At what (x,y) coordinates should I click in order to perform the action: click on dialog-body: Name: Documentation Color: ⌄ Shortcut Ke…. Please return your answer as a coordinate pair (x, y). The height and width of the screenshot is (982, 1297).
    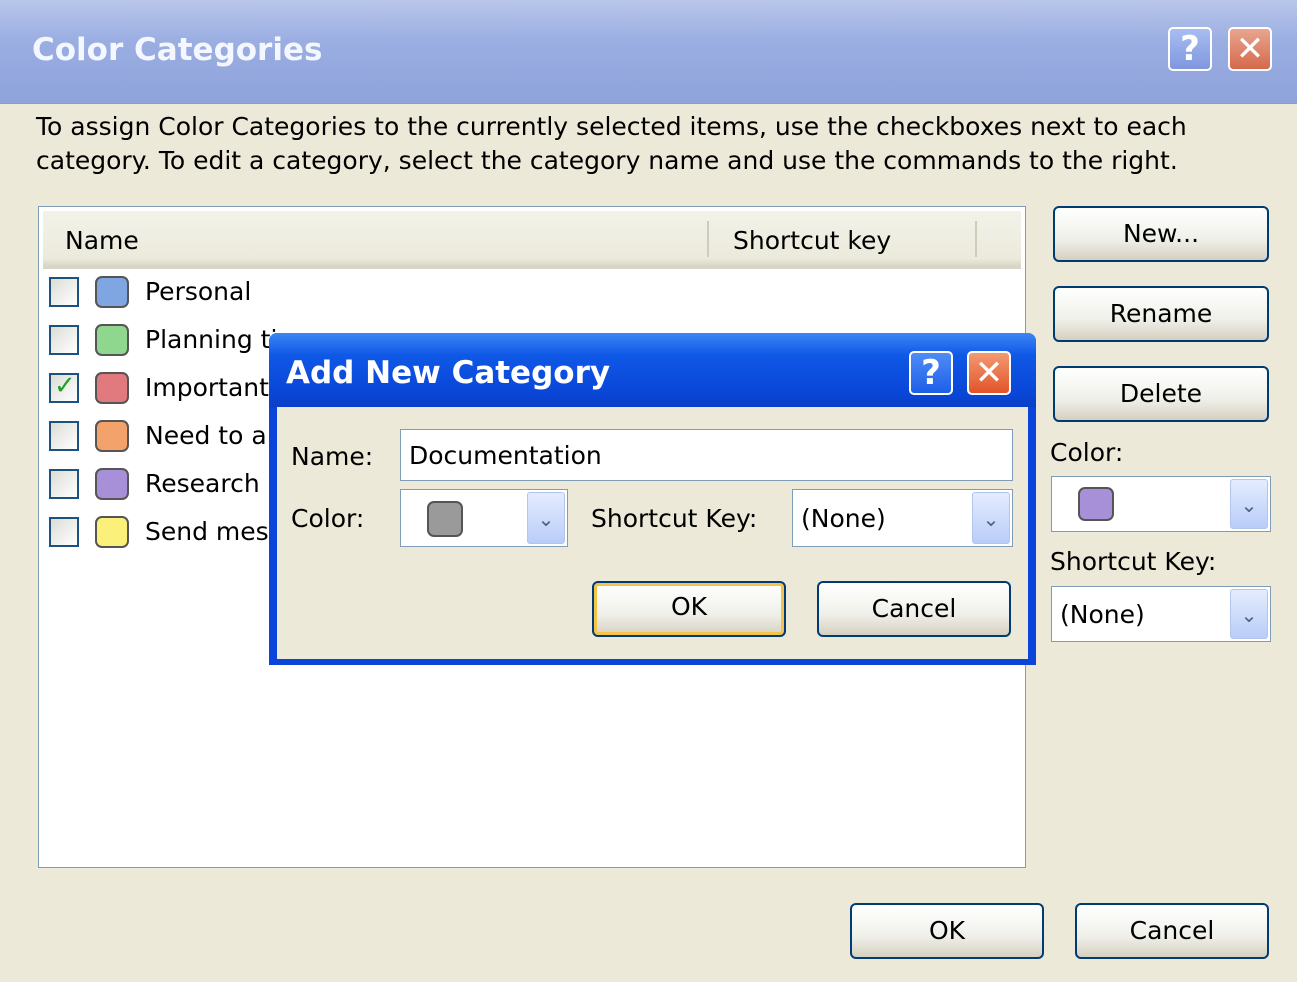
    Looking at the image, I should click on (652, 533).